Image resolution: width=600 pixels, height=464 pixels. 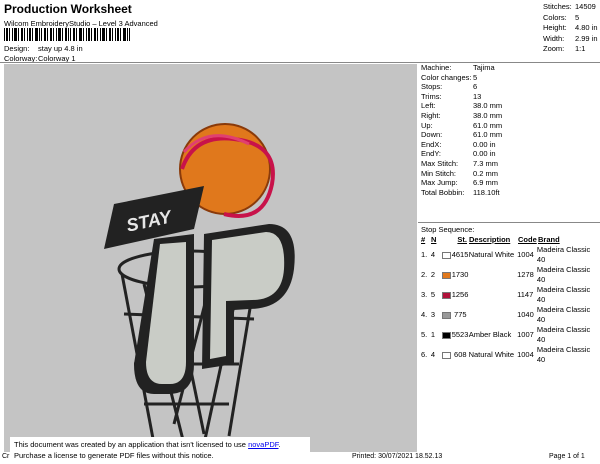 I want to click on summary-value: 4.80 in, so click(x=586, y=27).